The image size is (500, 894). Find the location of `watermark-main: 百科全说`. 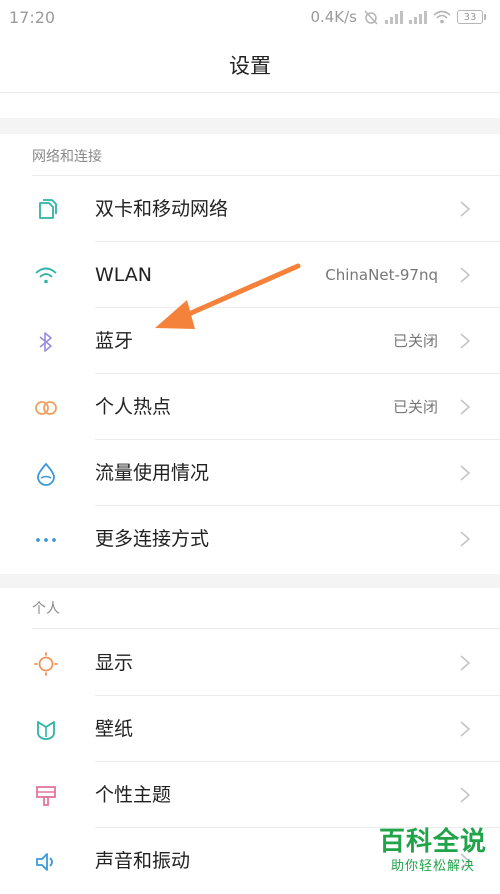

watermark-main: 百科全说 is located at coordinates (432, 842).